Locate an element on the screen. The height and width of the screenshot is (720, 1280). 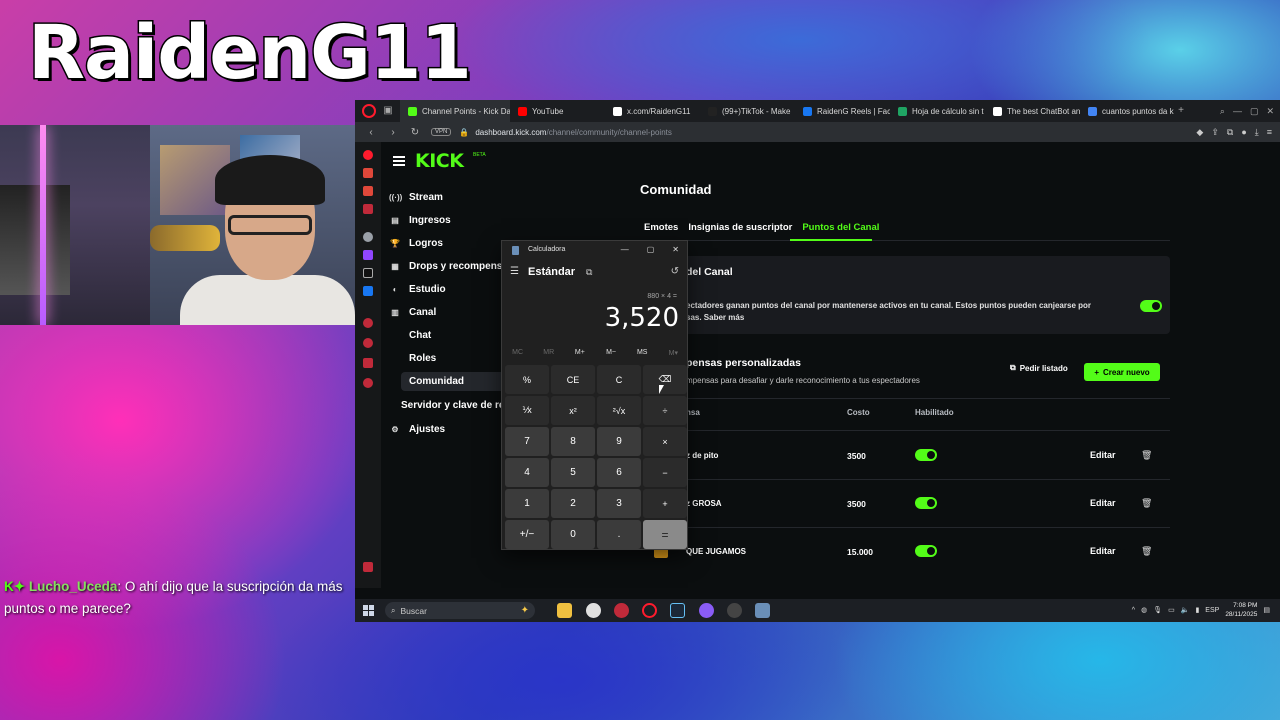
hamburger-icon is located at coordinates (399, 161).